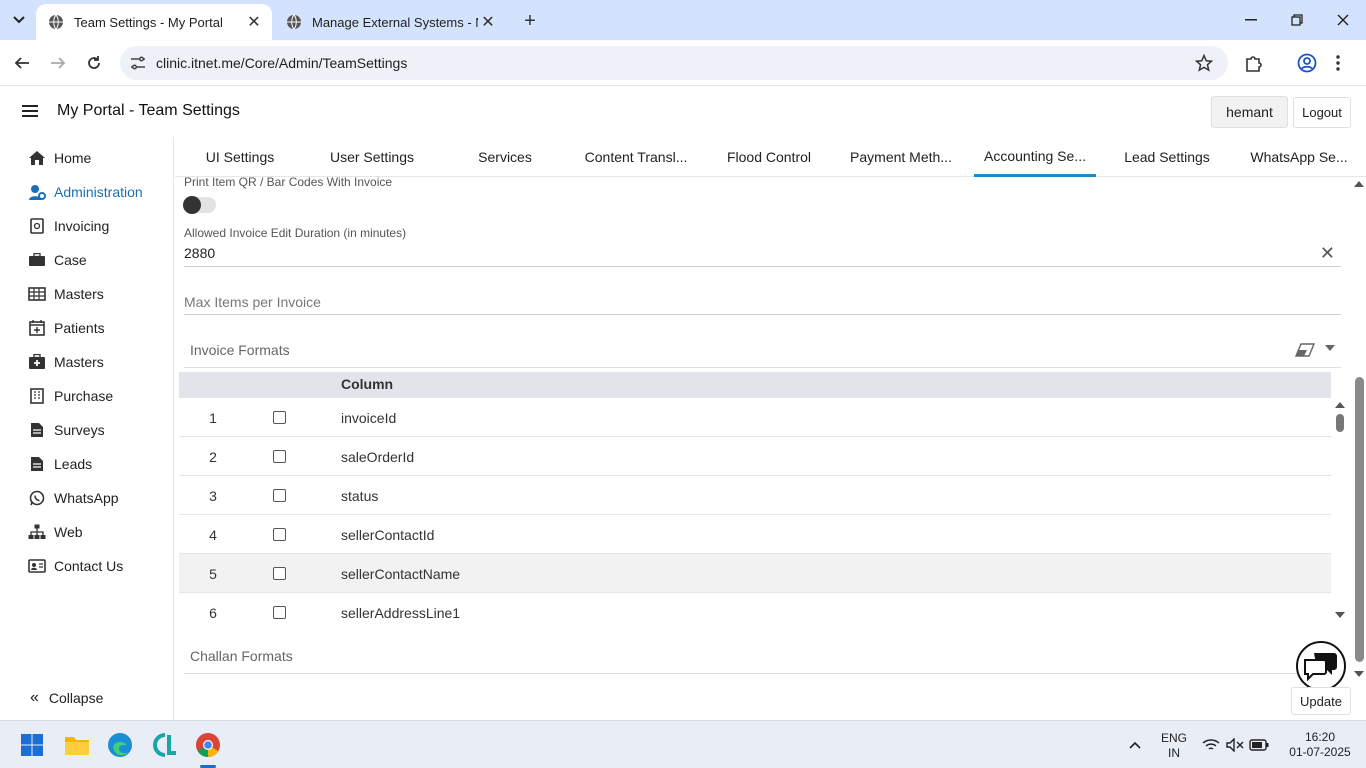  Describe the element at coordinates (505, 157) in the screenshot. I see `tab-services: Services` at that location.